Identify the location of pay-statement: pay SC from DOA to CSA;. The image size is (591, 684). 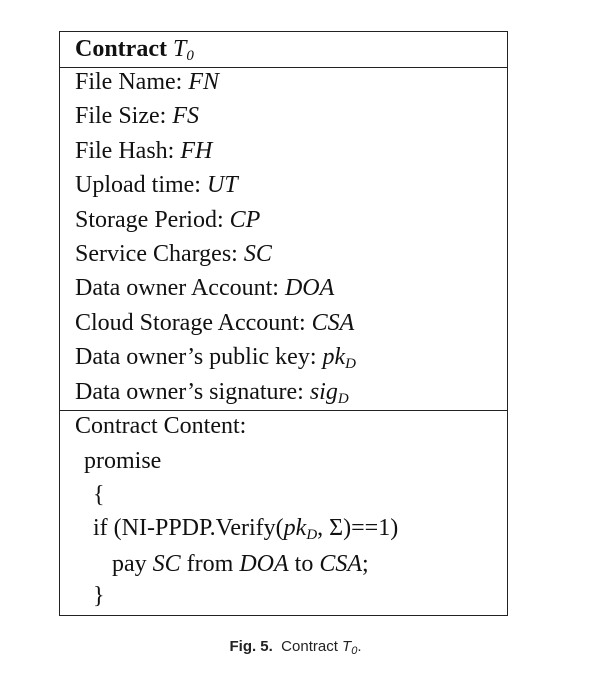
(240, 564).